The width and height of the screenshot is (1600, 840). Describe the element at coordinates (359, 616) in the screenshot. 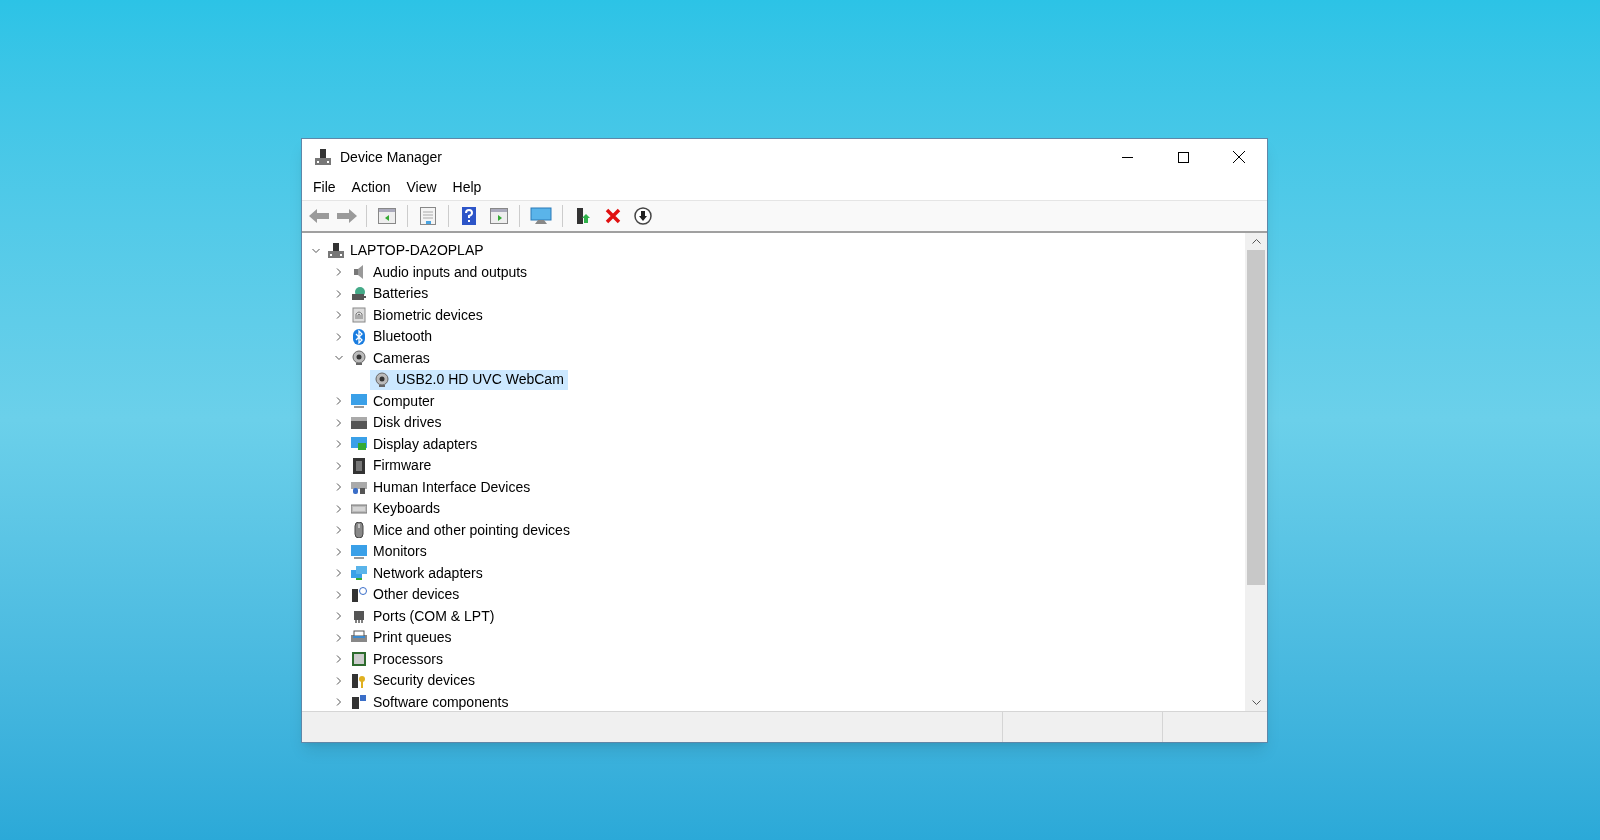

I see `port-icon` at that location.